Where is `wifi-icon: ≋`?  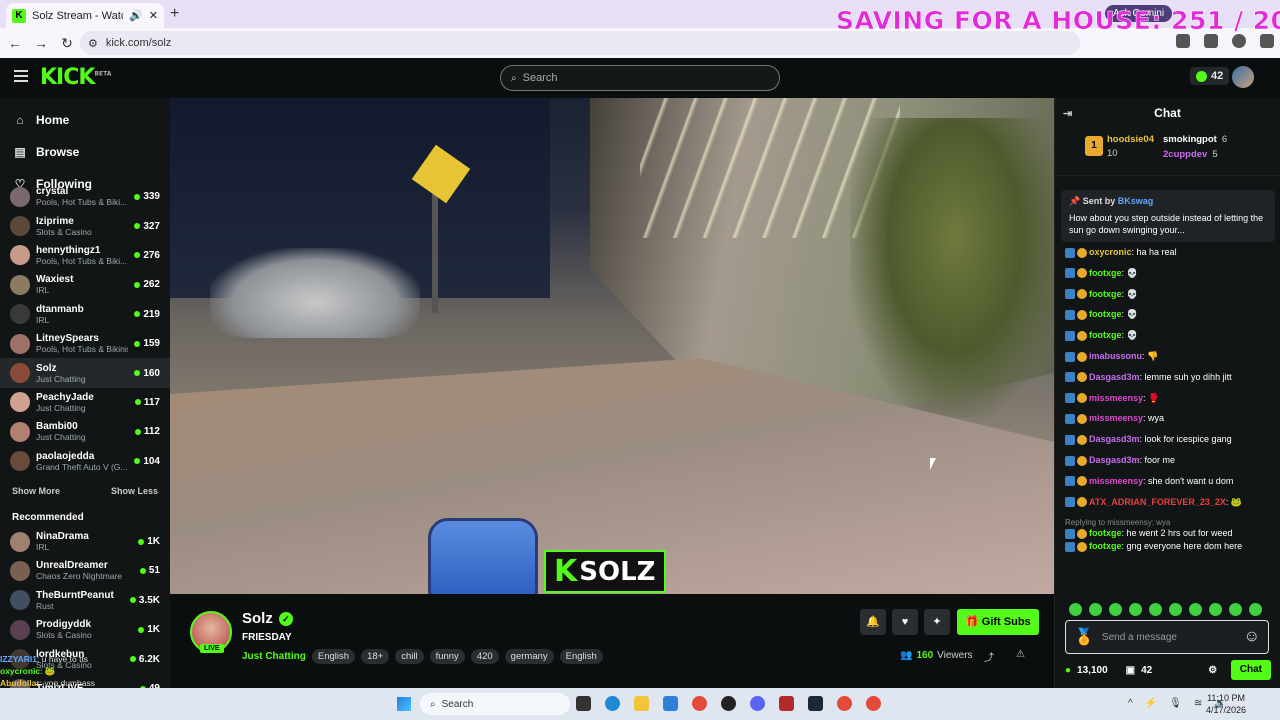
wifi-icon: ≋ is located at coordinates (1198, 703).